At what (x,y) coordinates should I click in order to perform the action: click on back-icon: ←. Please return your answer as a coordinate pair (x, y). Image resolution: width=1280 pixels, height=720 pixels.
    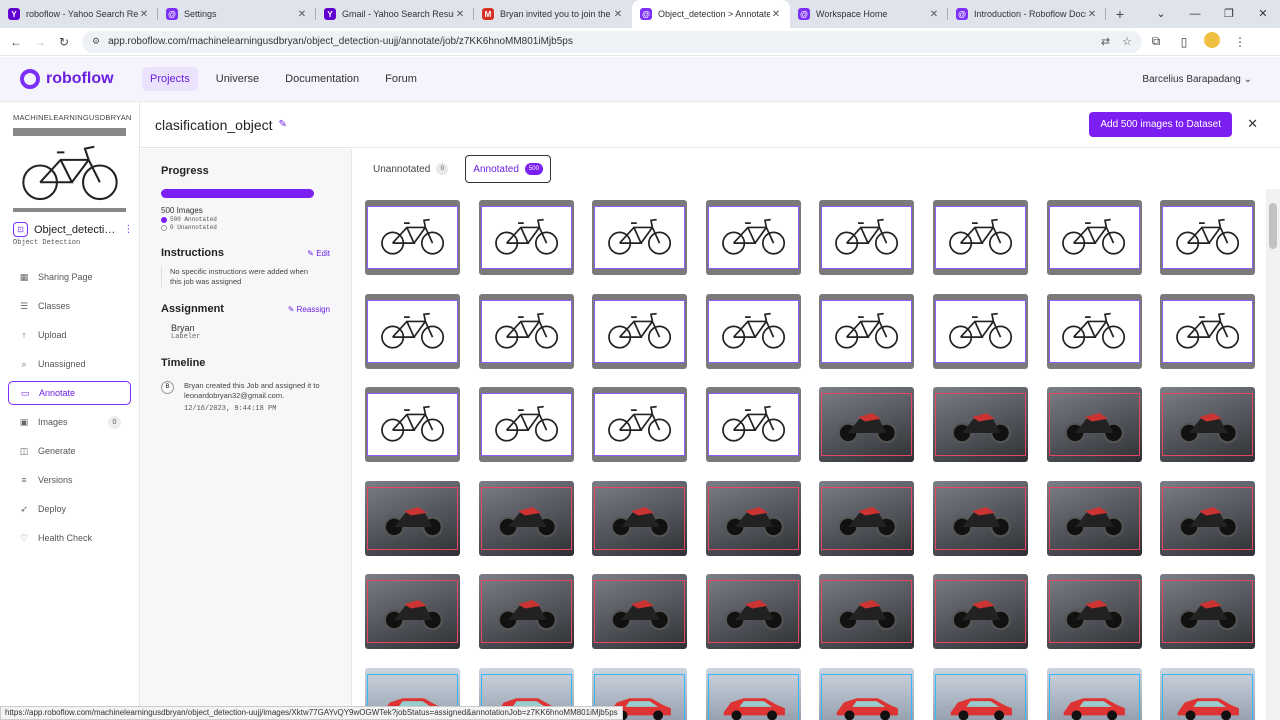
    Looking at the image, I should click on (16, 42).